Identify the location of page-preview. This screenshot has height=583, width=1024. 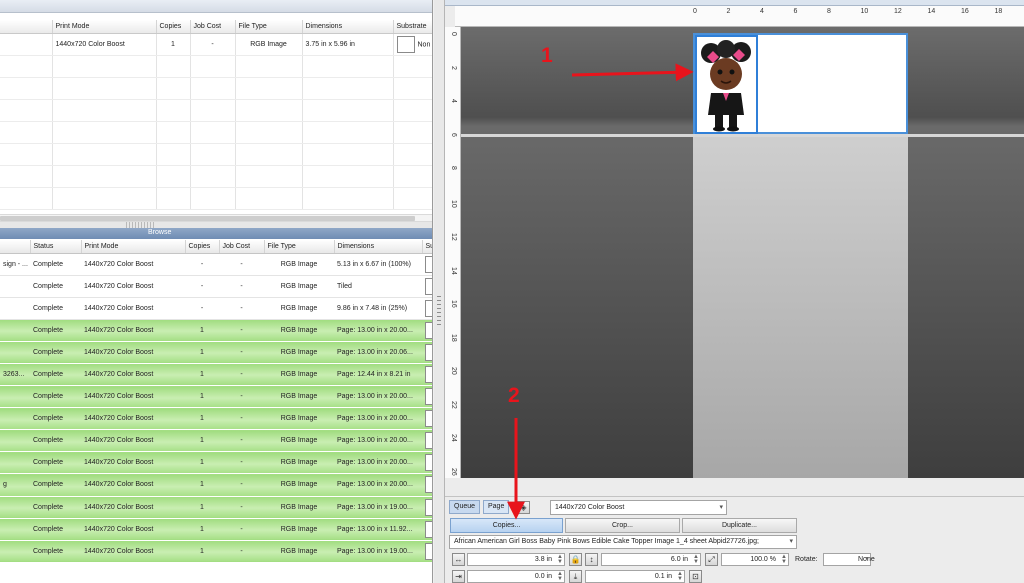
(800, 83).